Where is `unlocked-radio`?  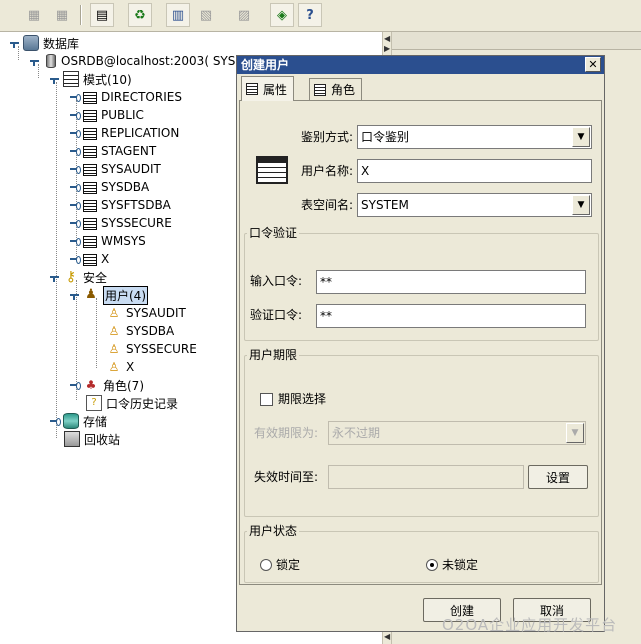 unlocked-radio is located at coordinates (432, 565).